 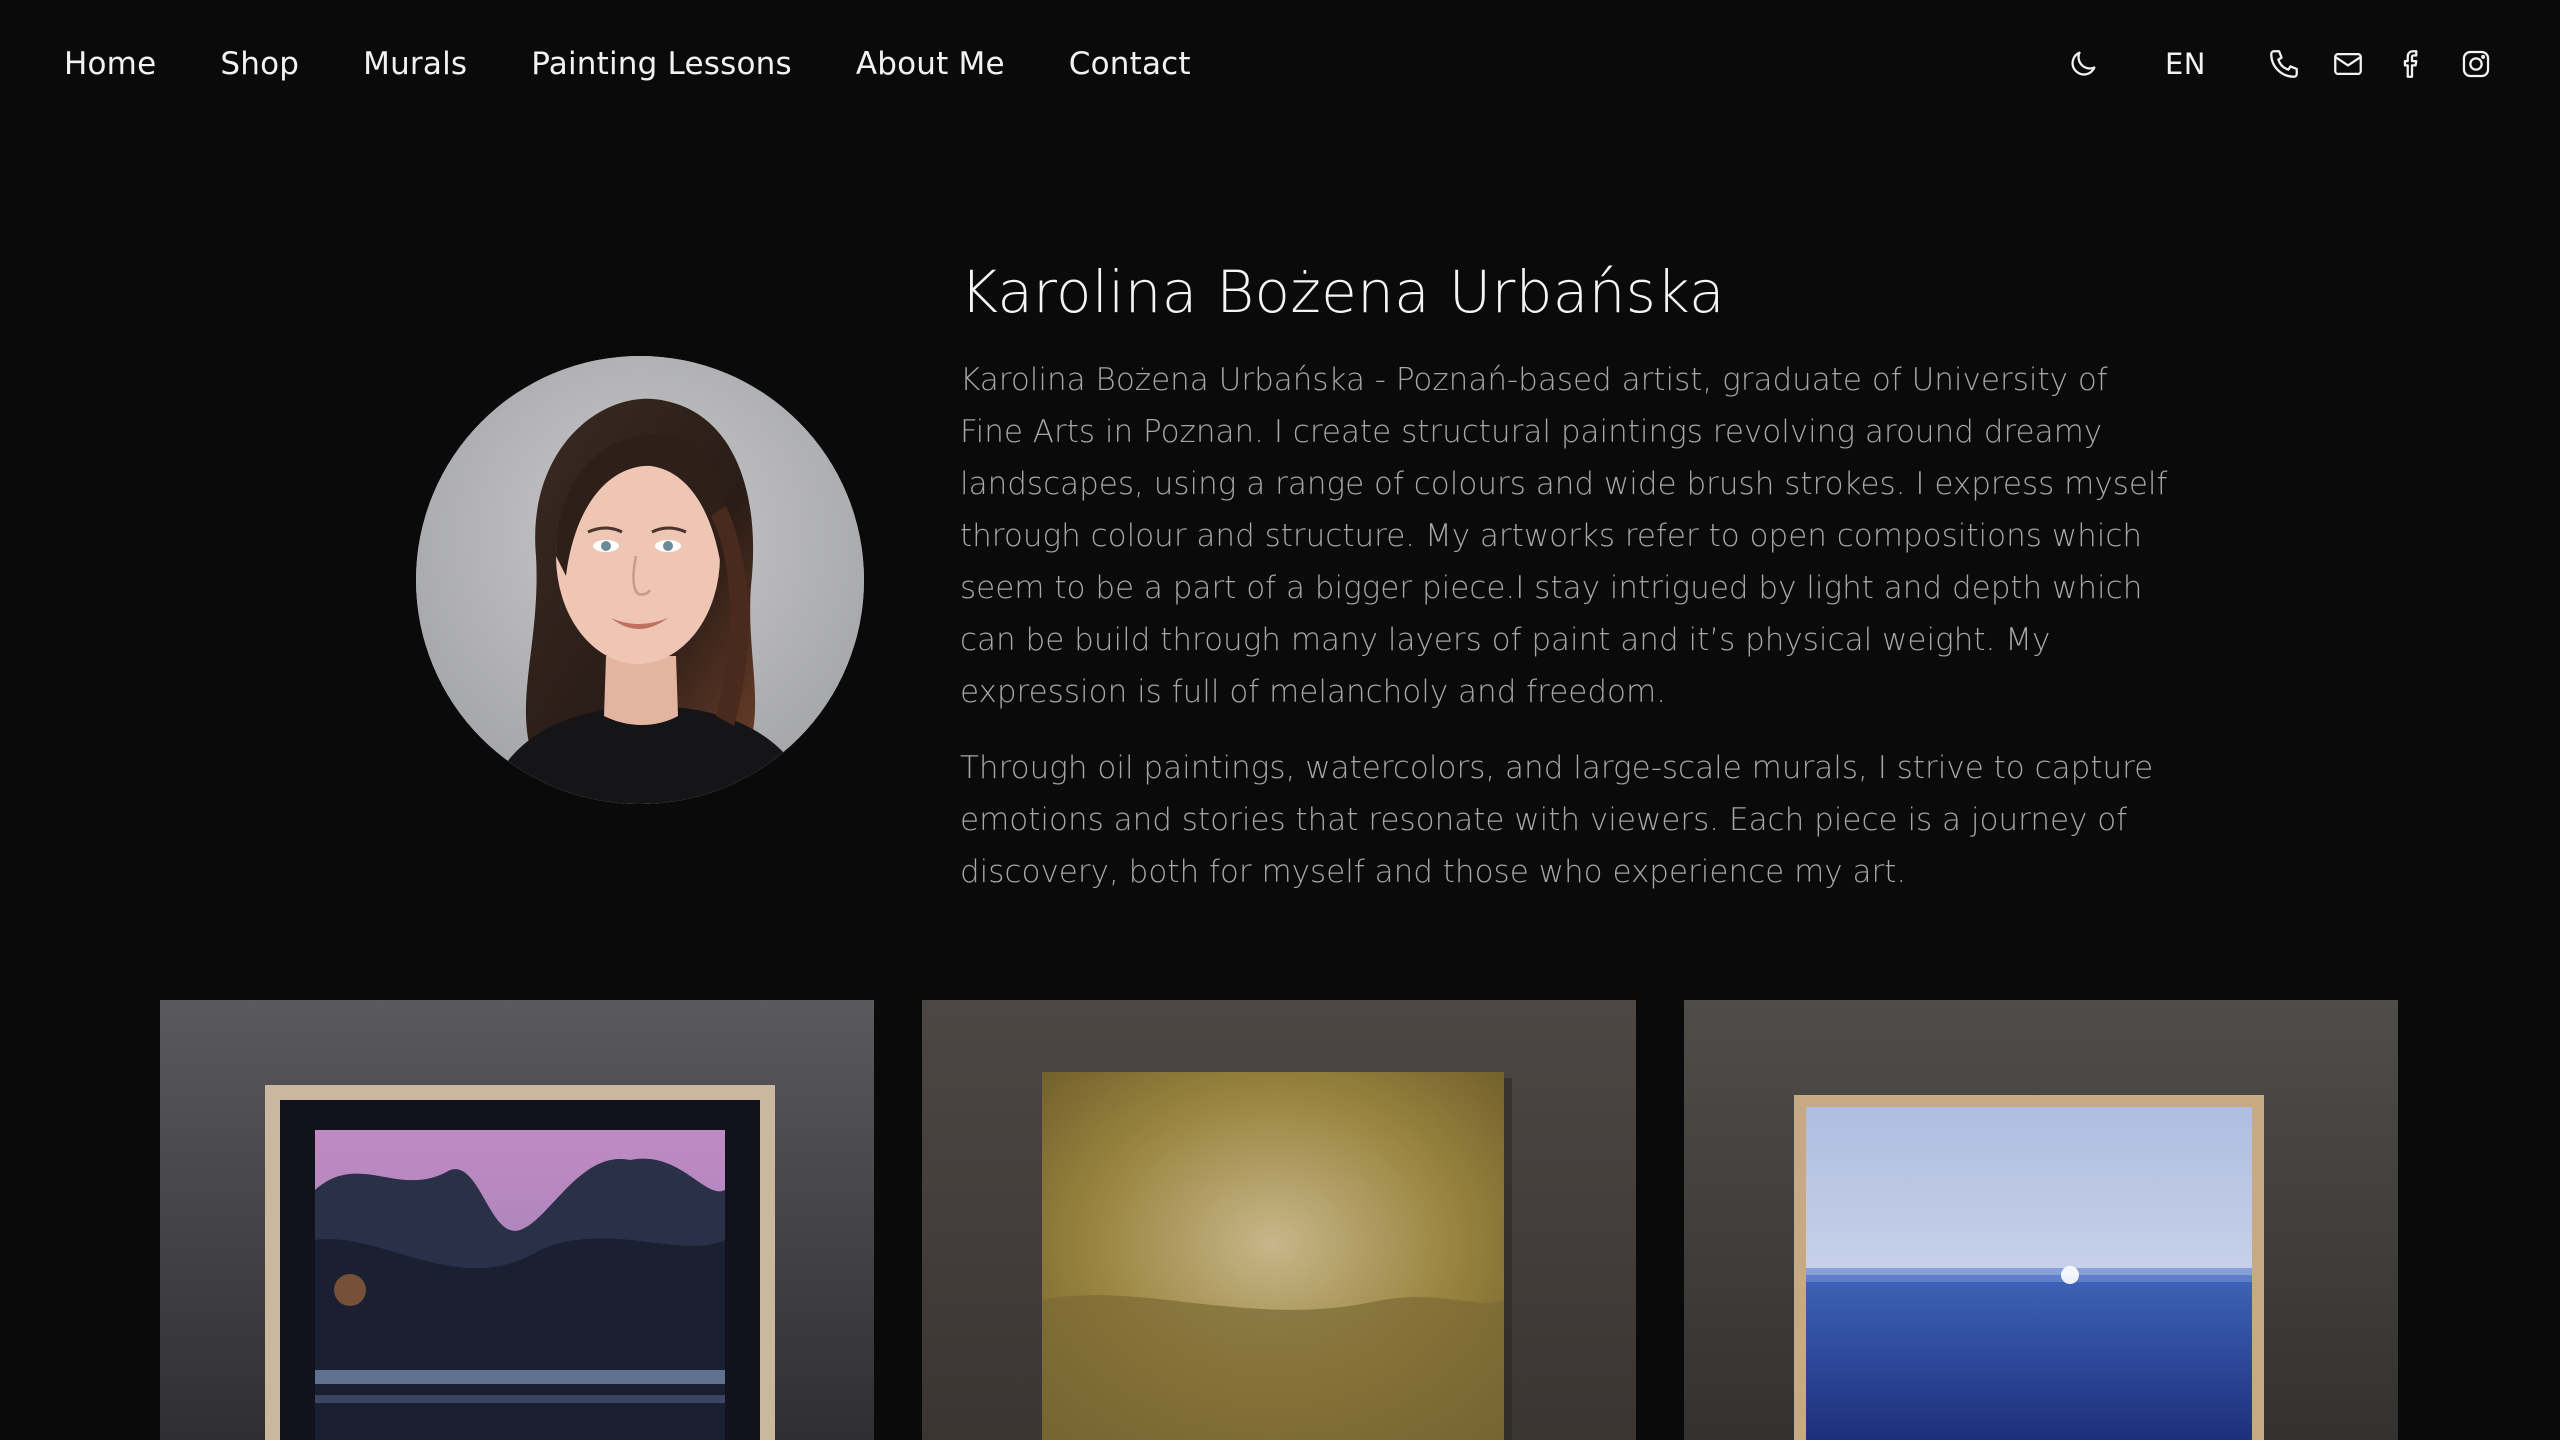 I want to click on language-switcher: EN, so click(x=2185, y=64).